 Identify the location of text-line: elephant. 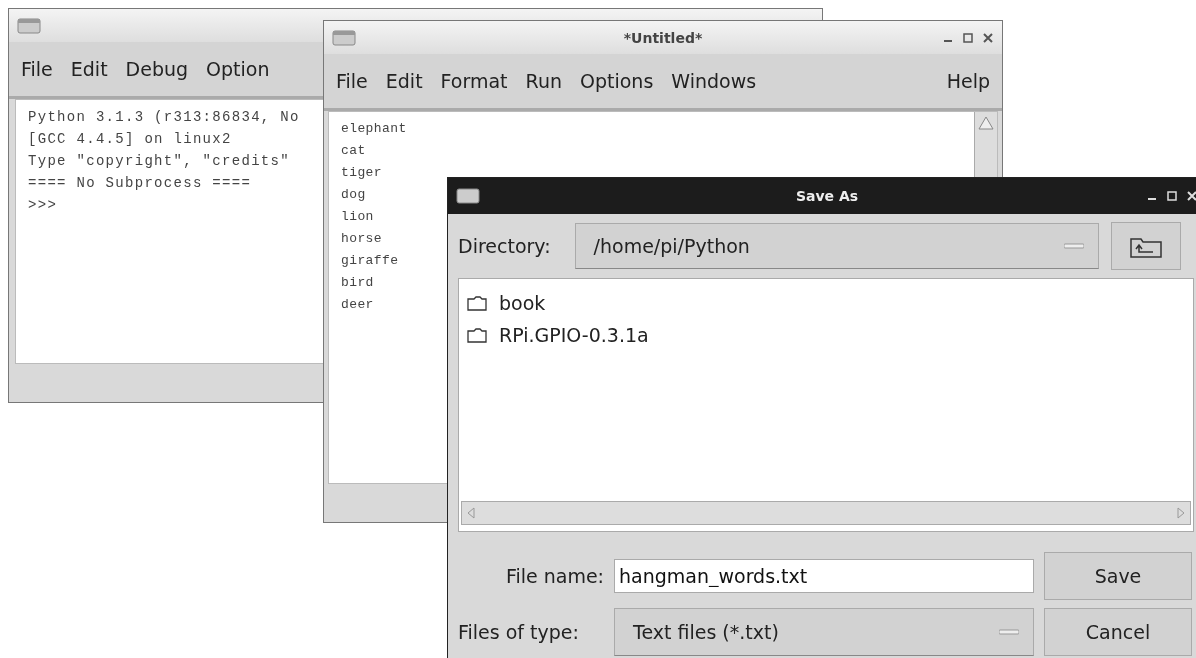
(374, 129).